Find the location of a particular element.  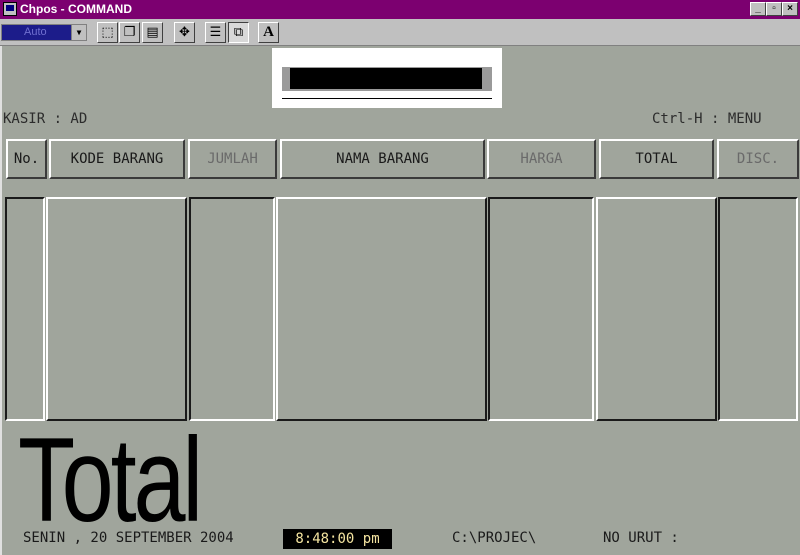

copy-button: ❐ is located at coordinates (129, 32).